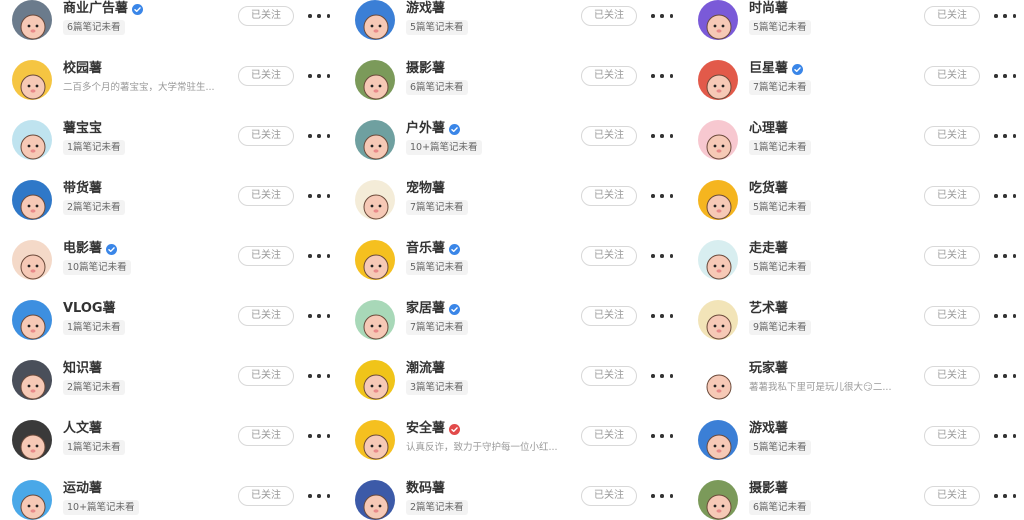  Describe the element at coordinates (513, 328) in the screenshot. I see `account-item: 家居薯 7篇笔记未看 已关注` at that location.